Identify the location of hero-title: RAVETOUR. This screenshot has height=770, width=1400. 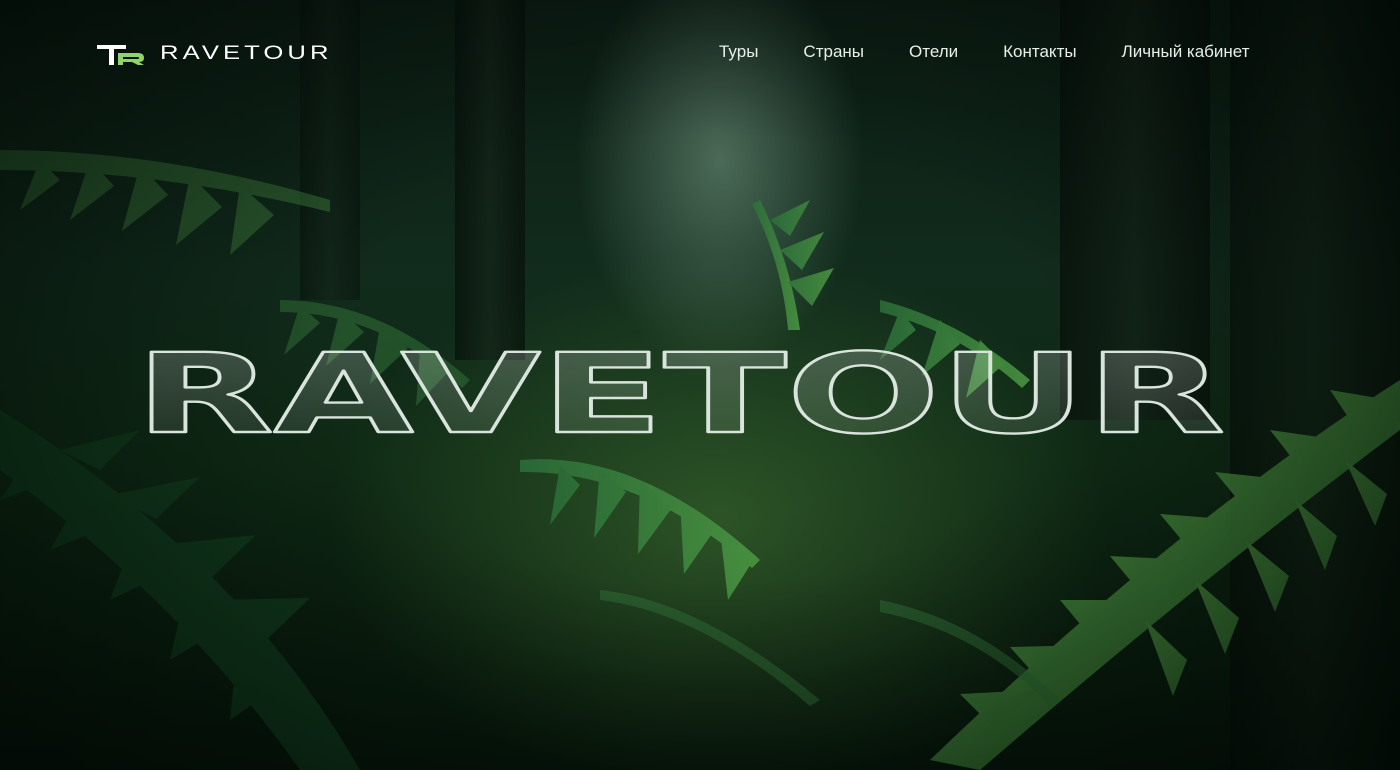
(680, 396).